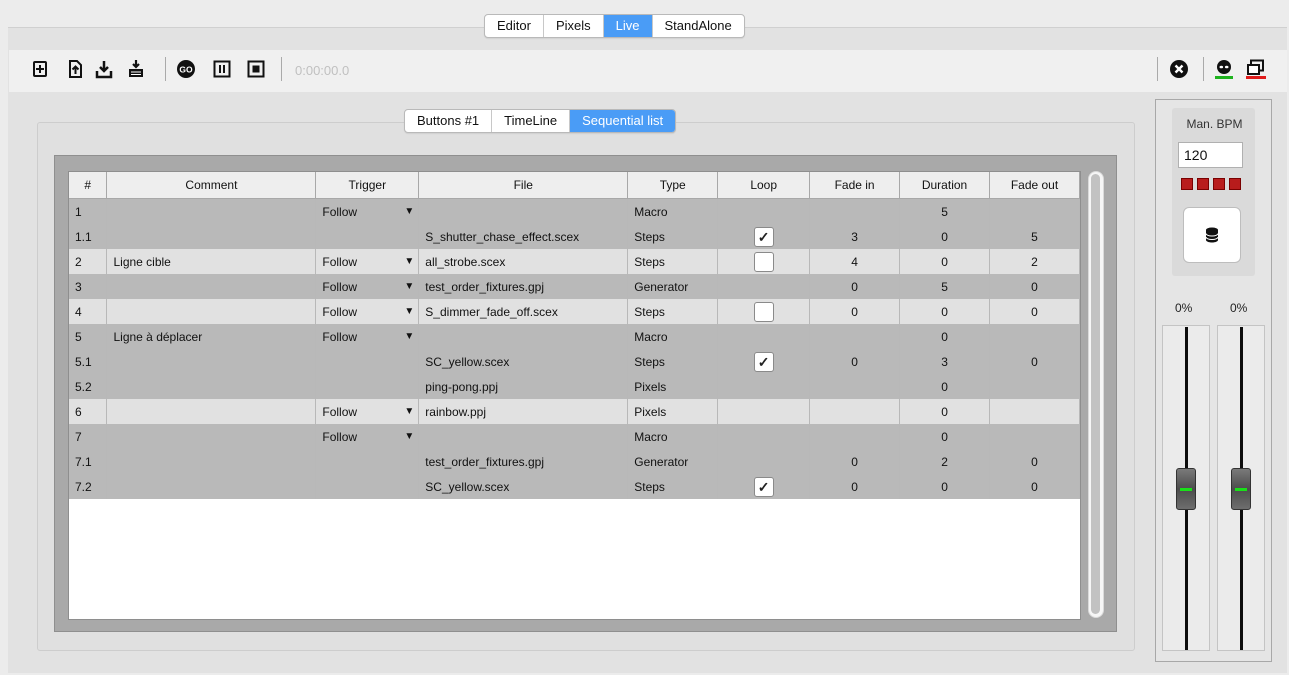 The width and height of the screenshot is (1289, 675). I want to click on table-row: 4 Follow ▼ S_dimmer_fade_off.scex Steps 0 0 0, so click(574, 311).